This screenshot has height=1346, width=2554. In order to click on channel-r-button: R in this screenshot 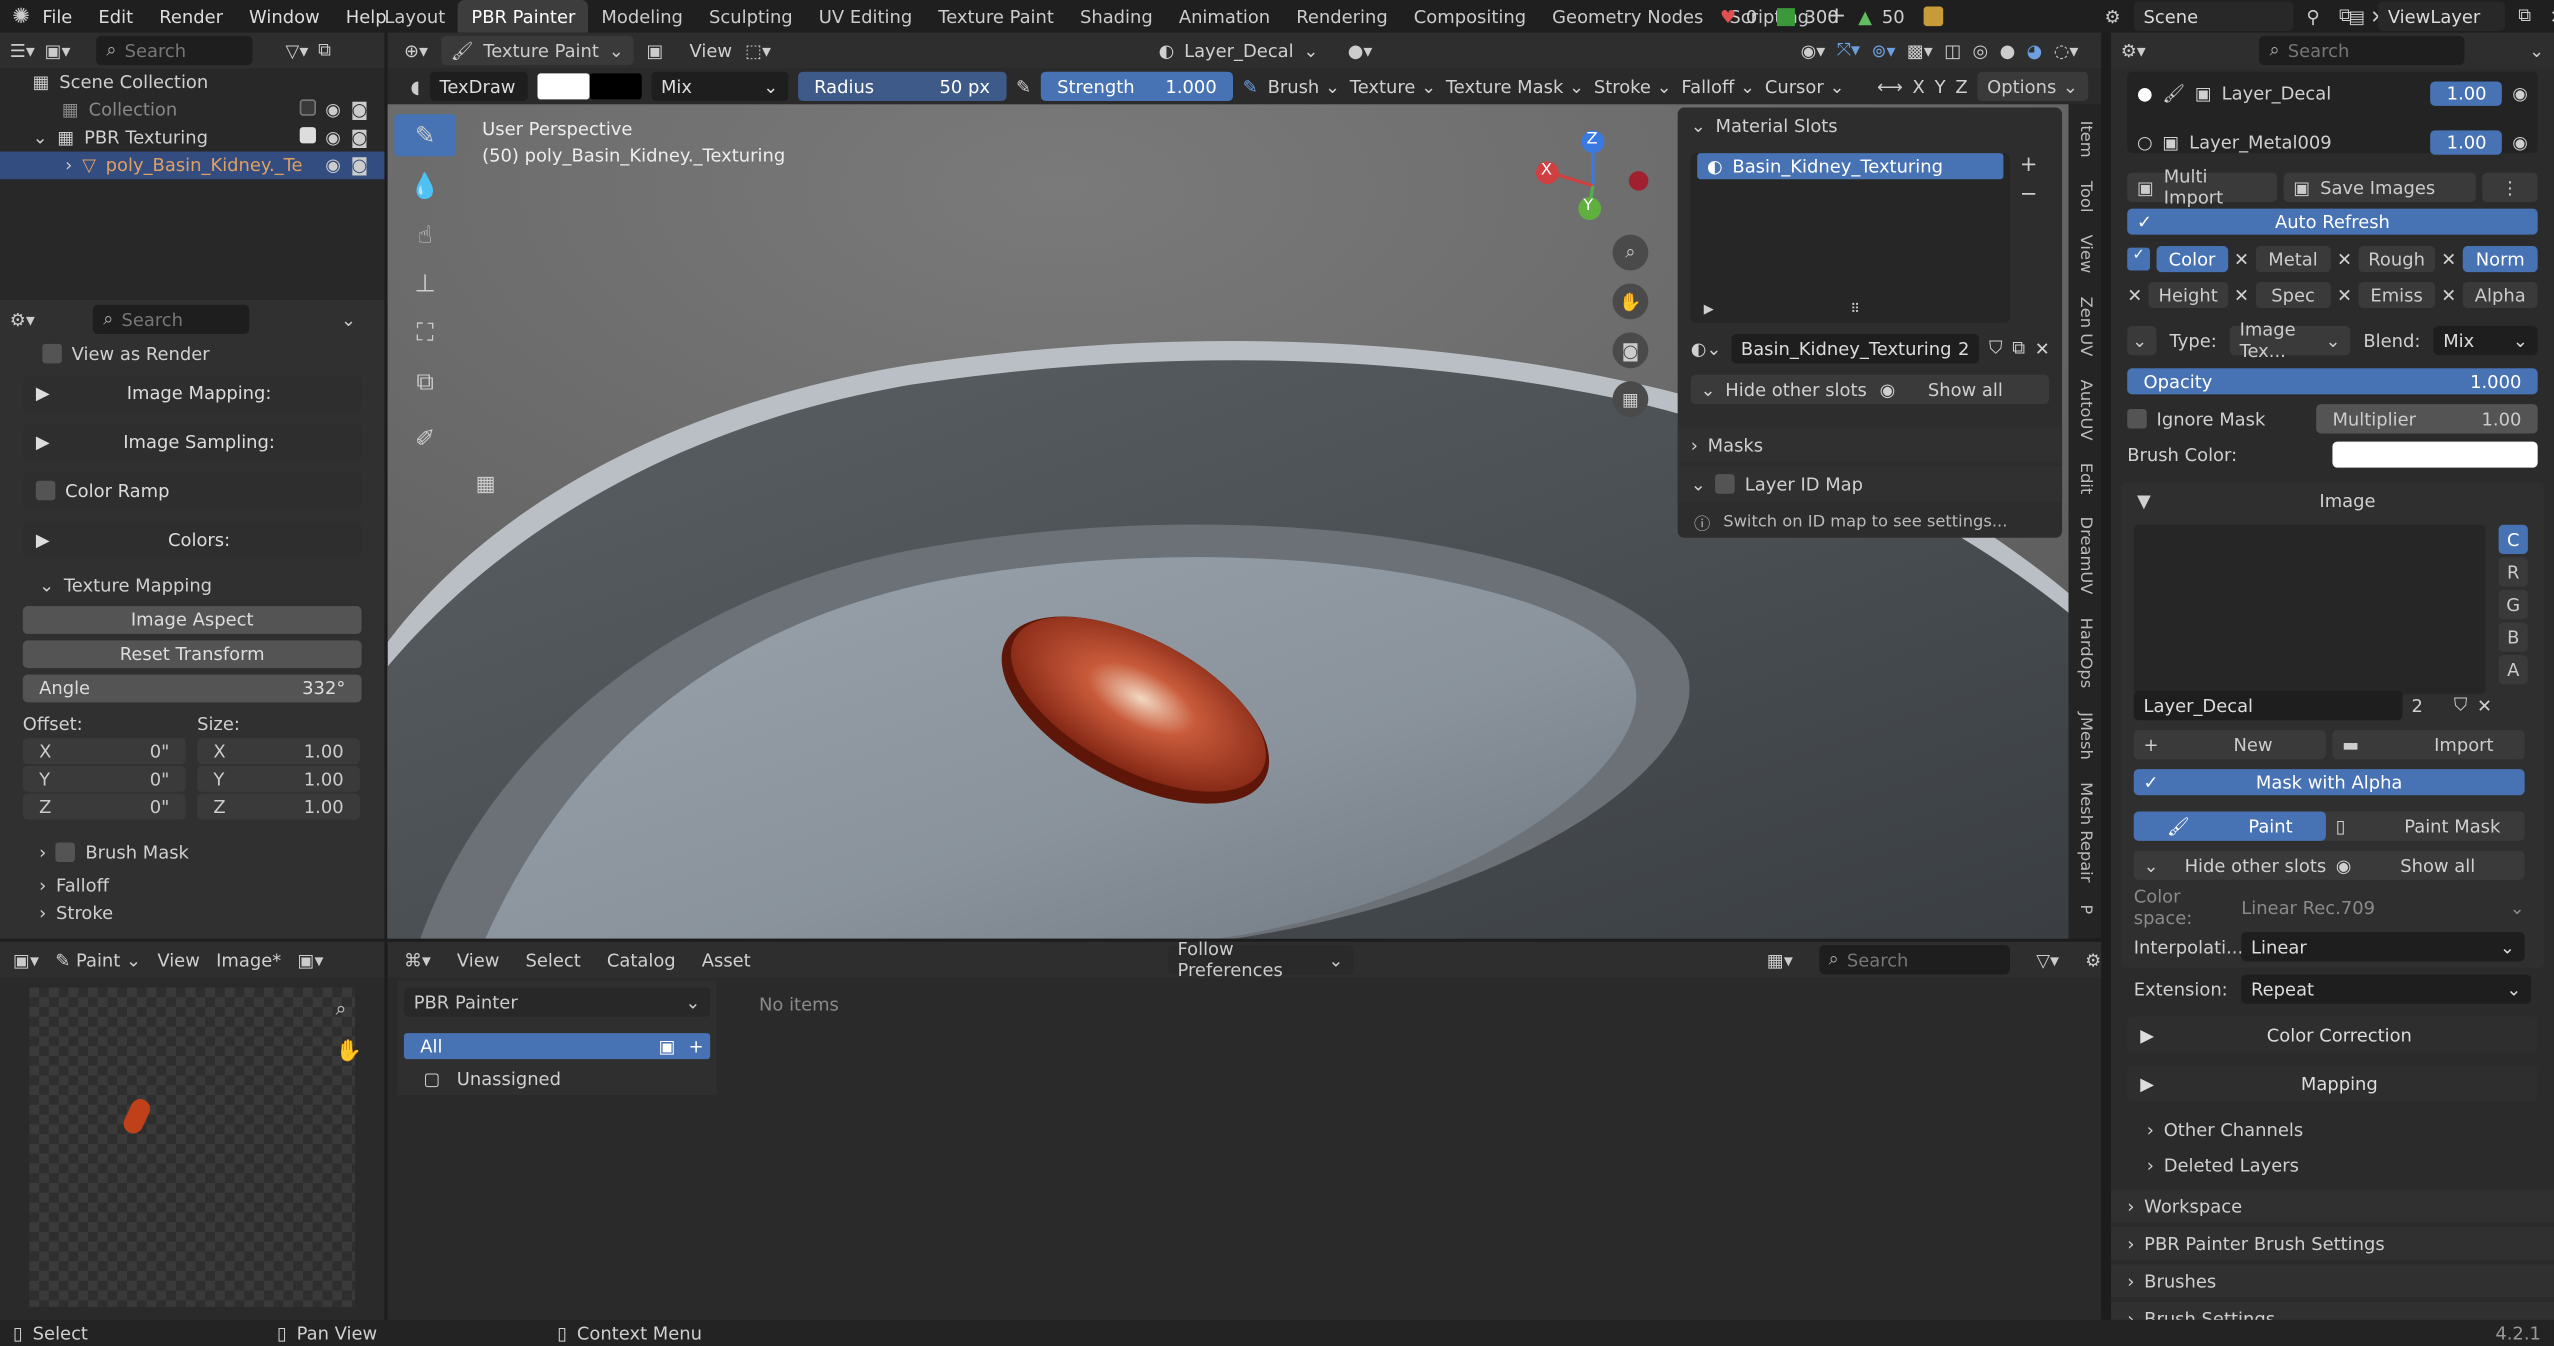, I will do `click(2513, 572)`.